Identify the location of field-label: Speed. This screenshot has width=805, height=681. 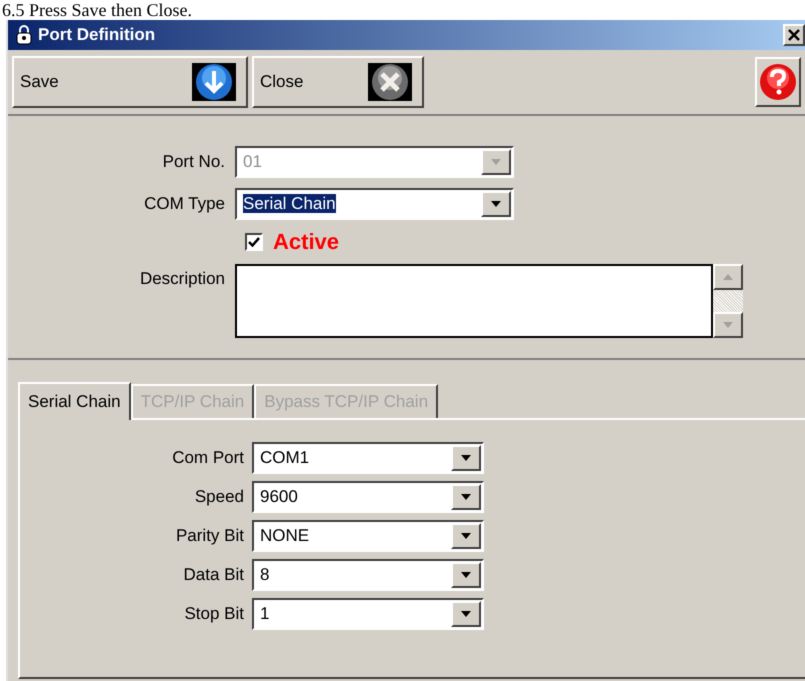
(219, 497).